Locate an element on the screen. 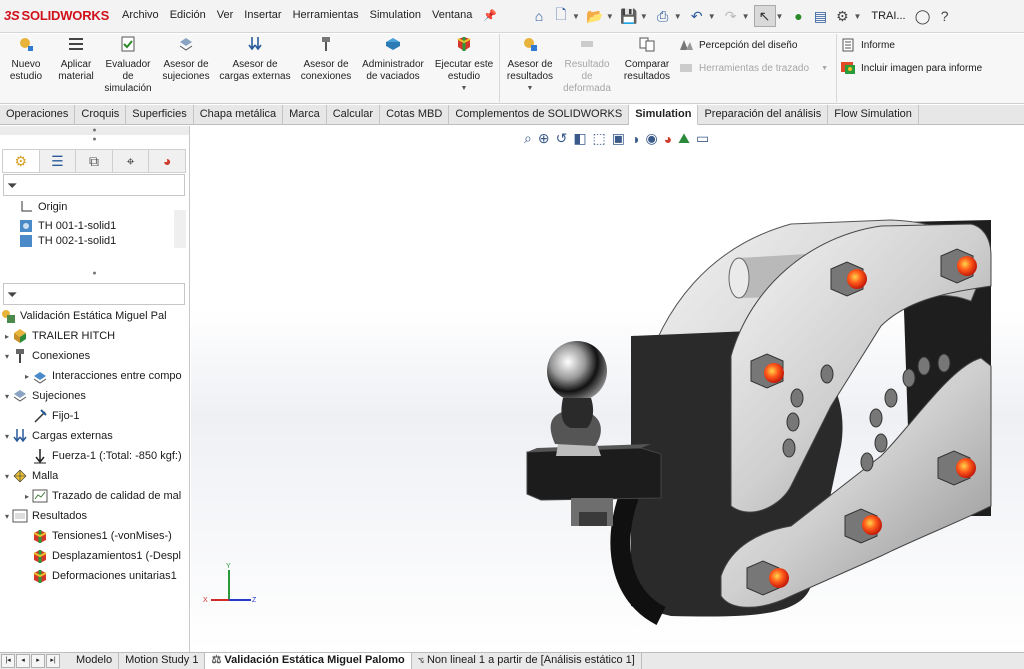  tab-operaciones: Operaciones is located at coordinates (38, 115).